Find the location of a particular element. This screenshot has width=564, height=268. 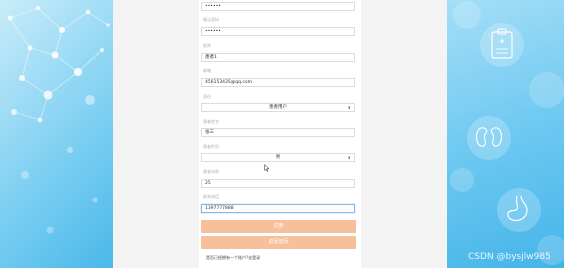

mouse-cursor-icon is located at coordinates (267, 168).